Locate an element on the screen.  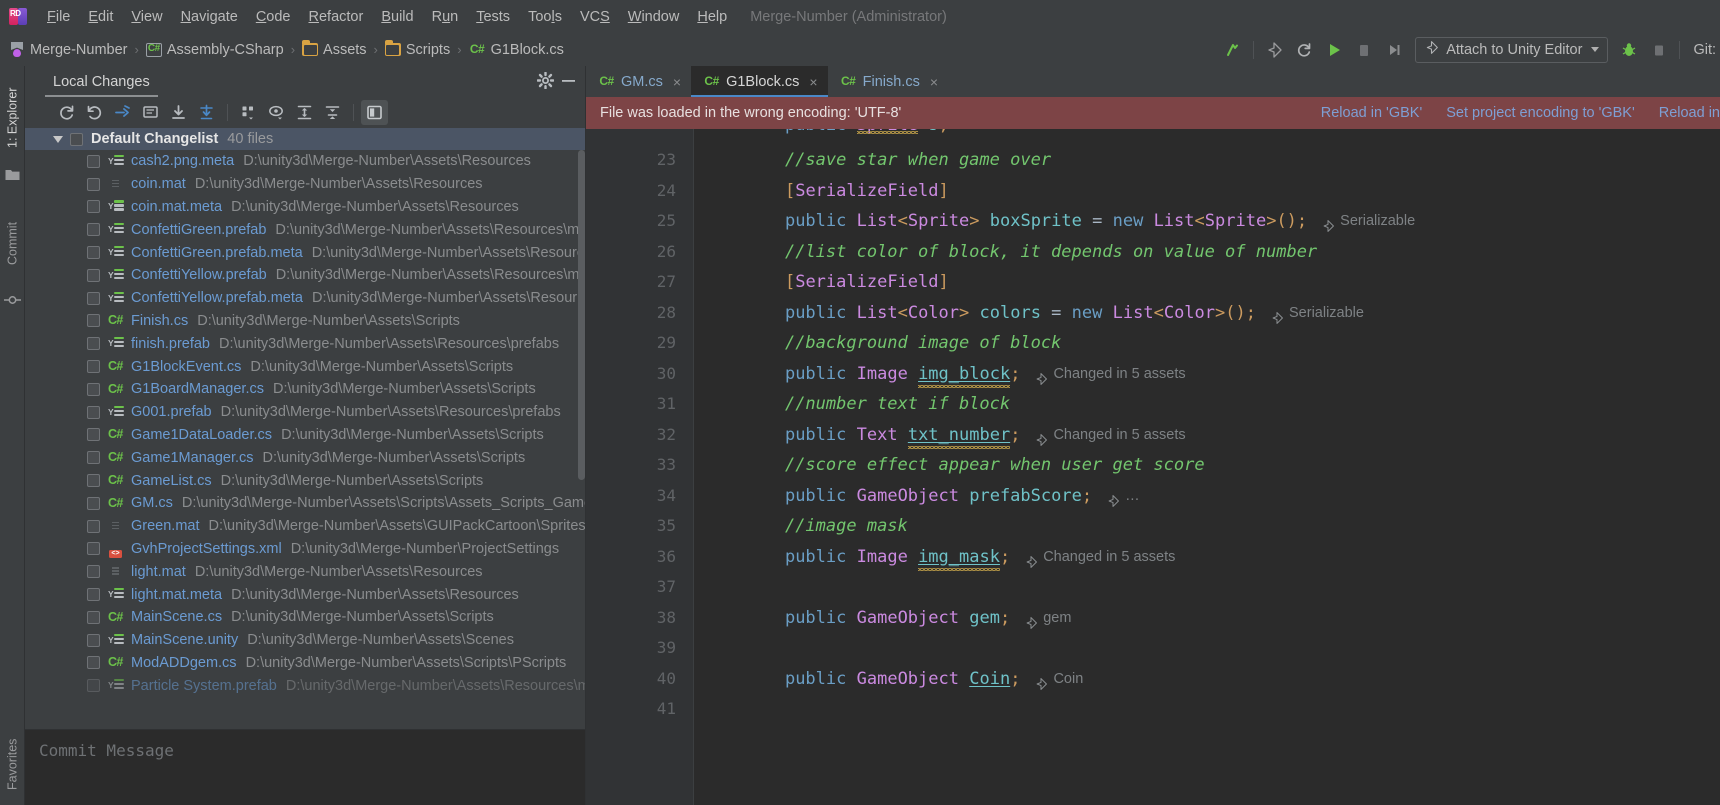
gear-icon is located at coordinates (545, 82).